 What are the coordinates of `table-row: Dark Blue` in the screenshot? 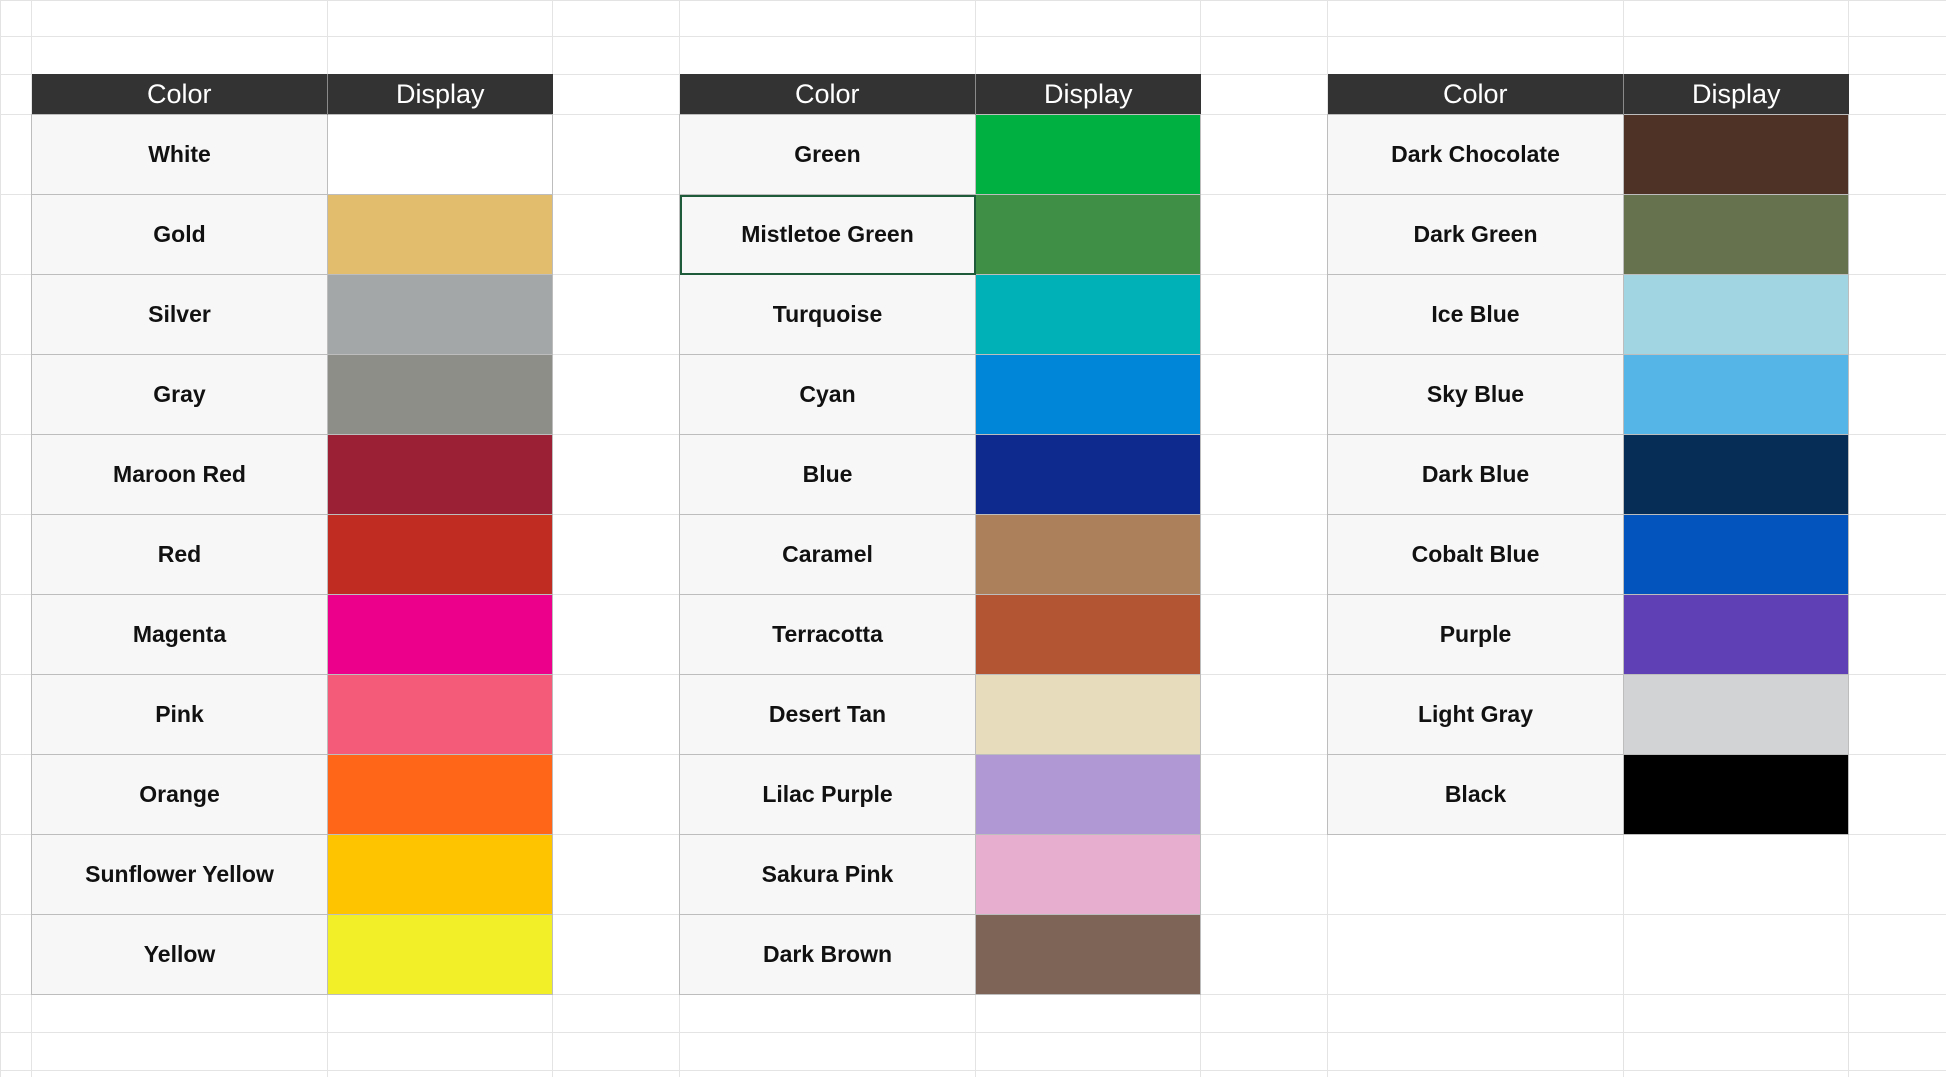 It's located at (1588, 474).